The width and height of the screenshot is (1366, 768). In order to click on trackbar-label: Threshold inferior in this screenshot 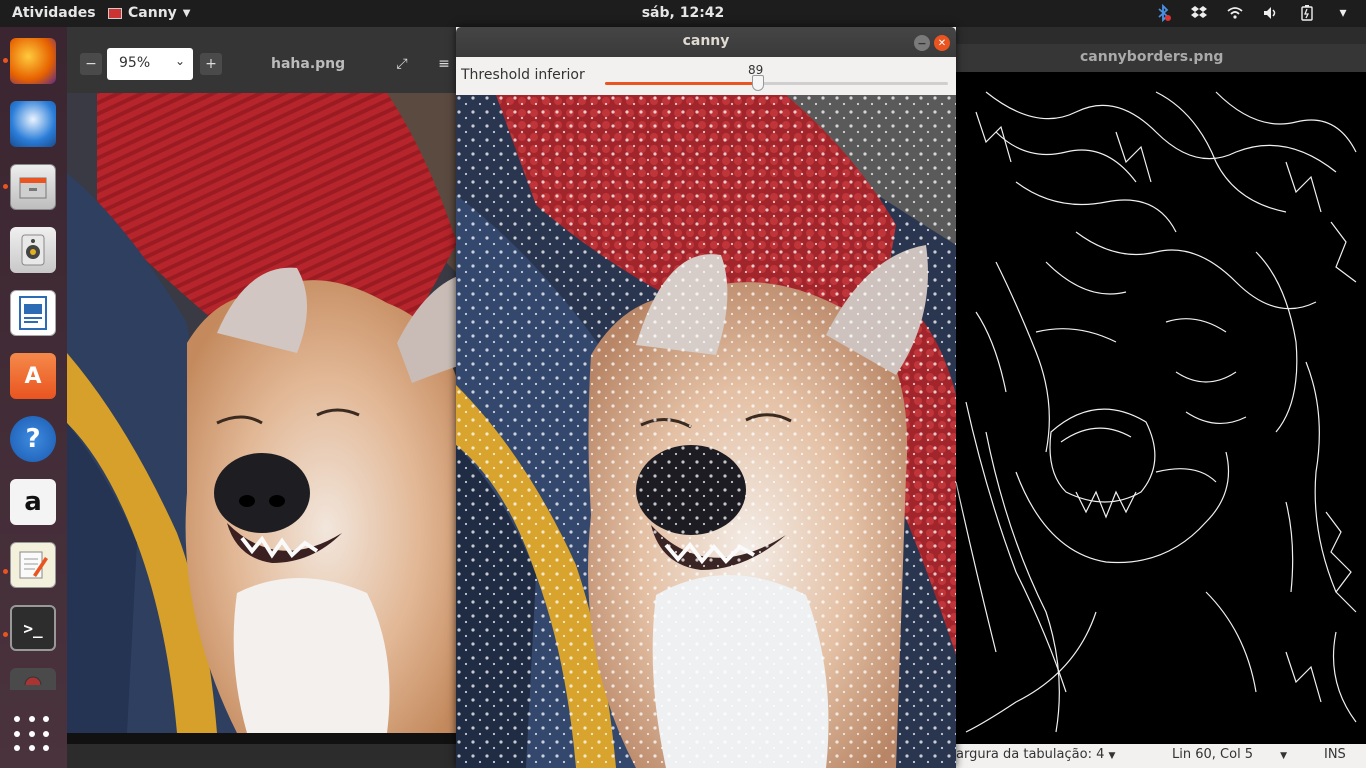, I will do `click(523, 75)`.